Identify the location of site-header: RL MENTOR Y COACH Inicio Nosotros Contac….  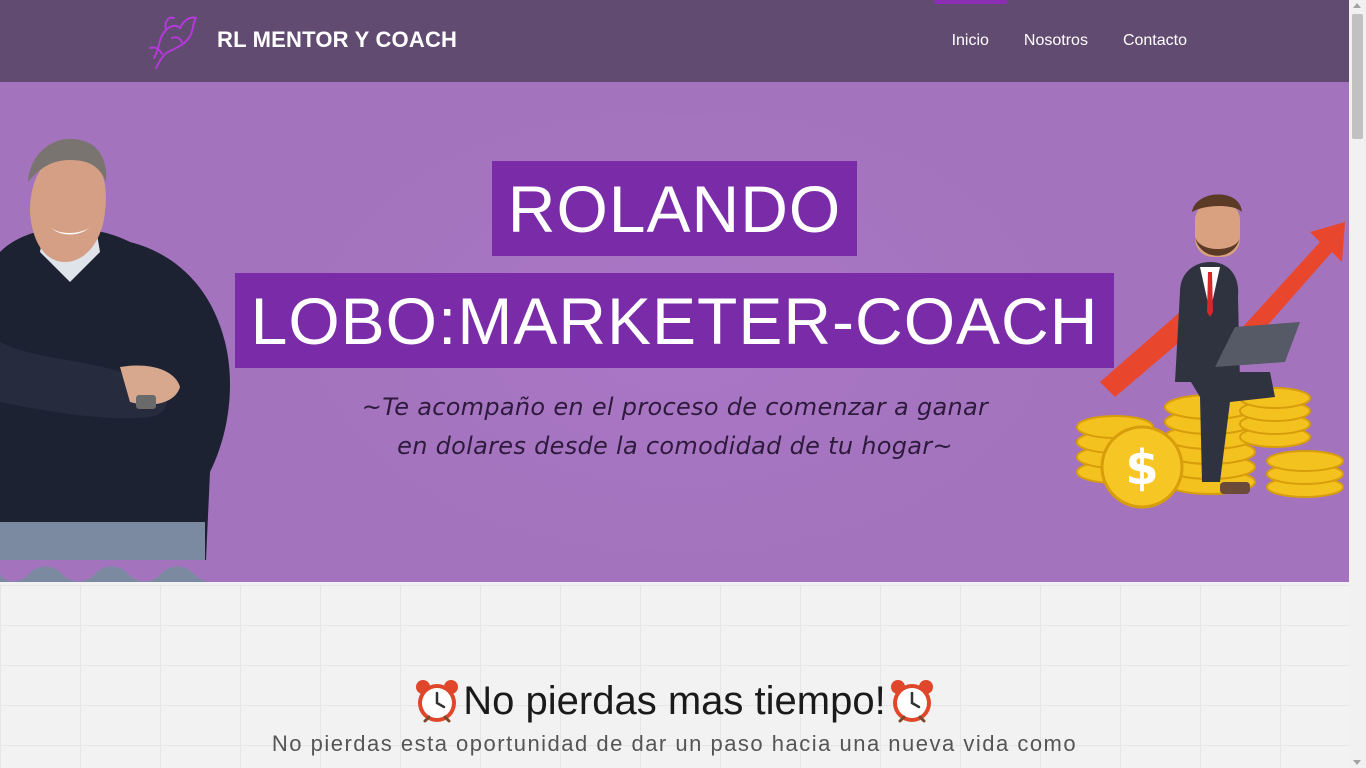
(674, 41).